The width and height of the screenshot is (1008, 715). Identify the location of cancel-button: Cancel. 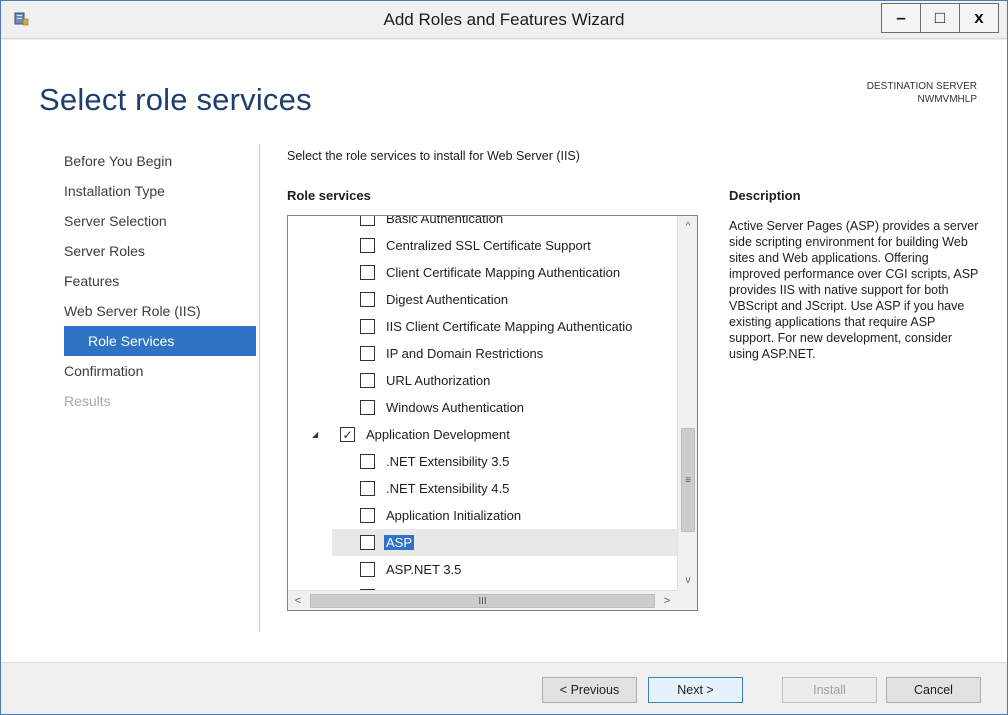
(933, 690).